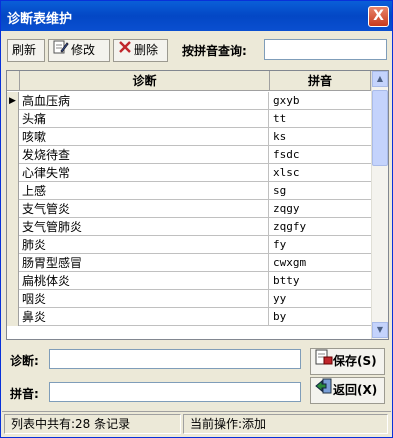 Image resolution: width=393 pixels, height=438 pixels. I want to click on status-bar: 列表中共有:28 条记录 当前操作:添加, so click(196, 423).